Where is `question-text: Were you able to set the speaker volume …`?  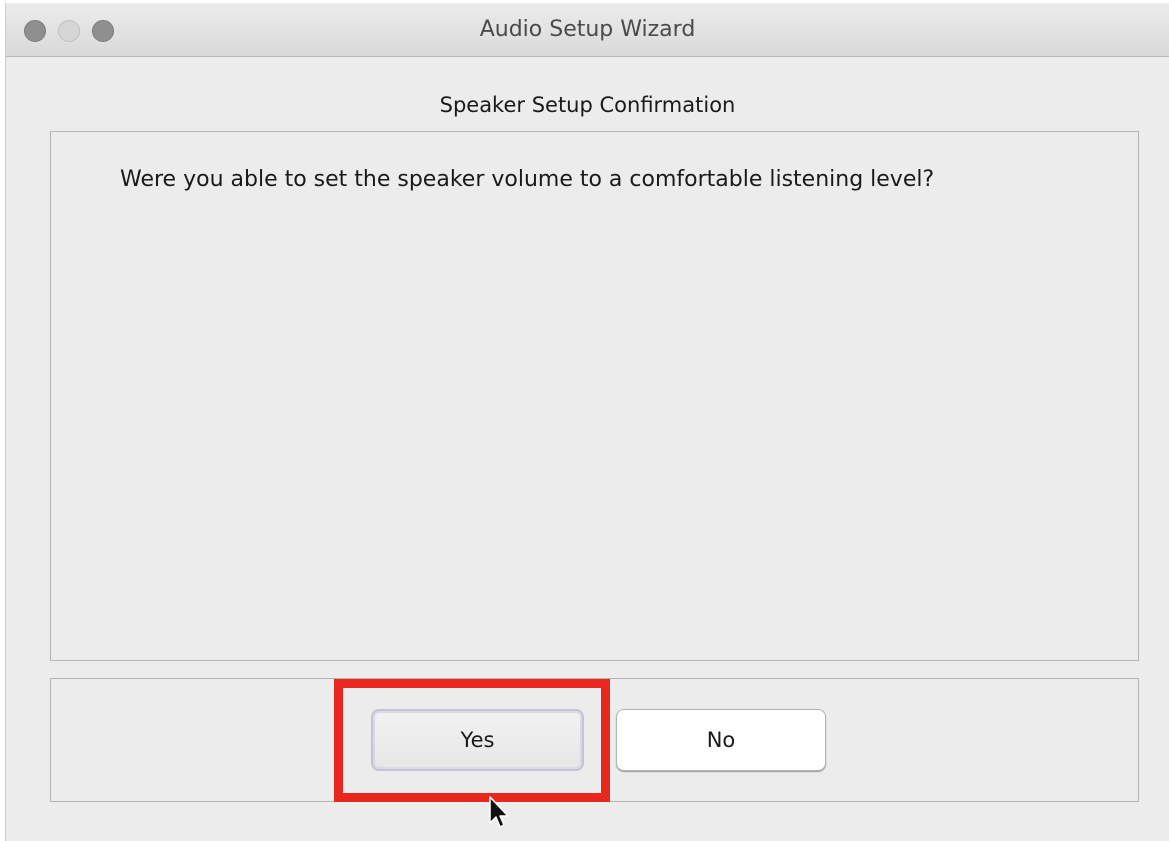 question-text: Were you able to set the speaker volume … is located at coordinates (527, 179).